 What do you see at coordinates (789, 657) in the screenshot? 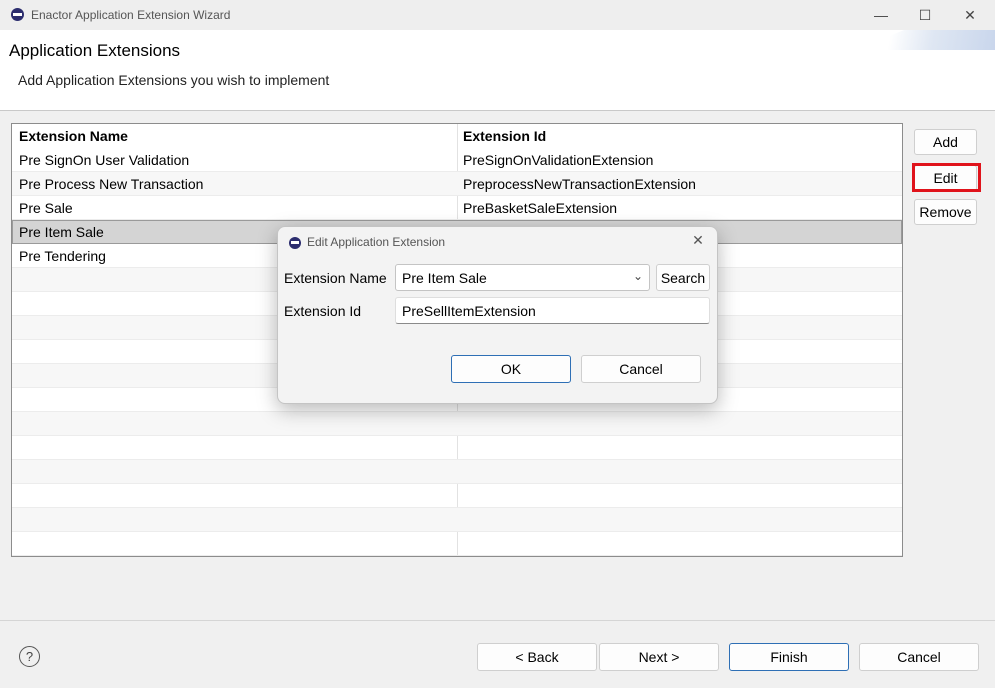
I see `finish-button: Finish` at bounding box center [789, 657].